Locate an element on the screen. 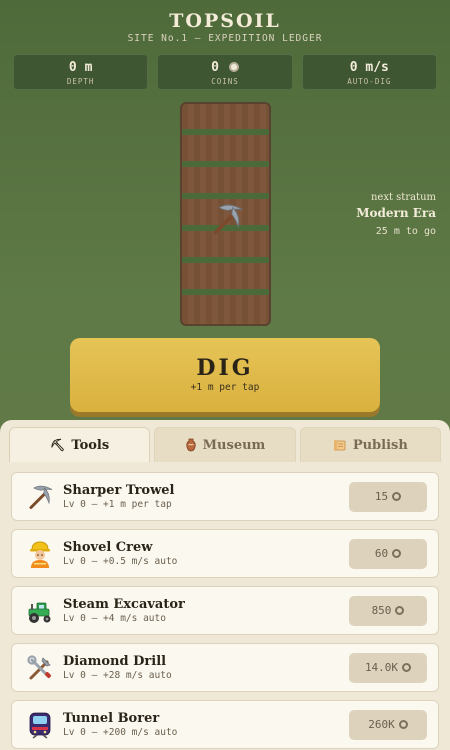  buy-button: 15 is located at coordinates (388, 496).